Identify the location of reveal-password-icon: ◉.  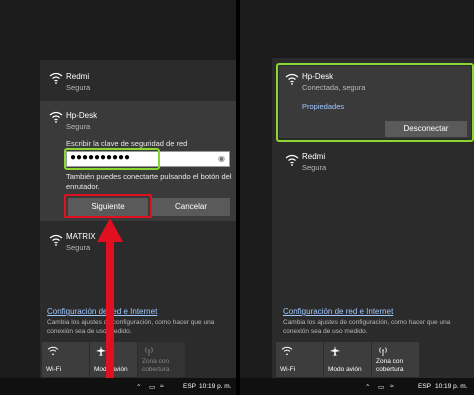
(221, 158).